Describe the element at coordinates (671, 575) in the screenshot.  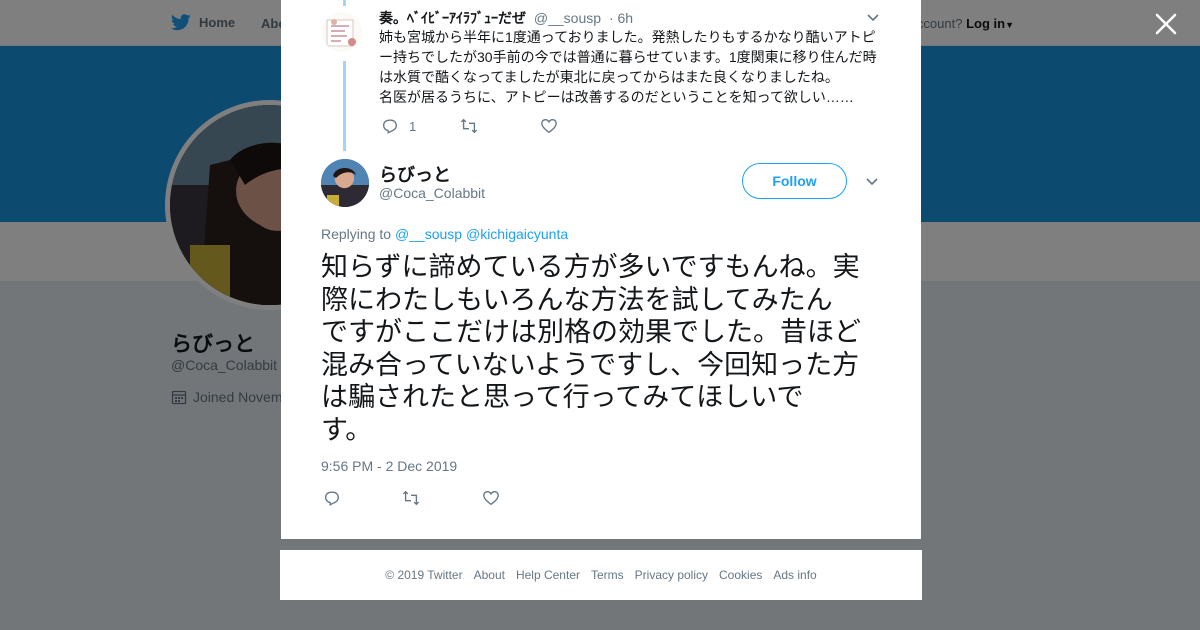
I see `footer-link-privacy: Privacy policy` at that location.